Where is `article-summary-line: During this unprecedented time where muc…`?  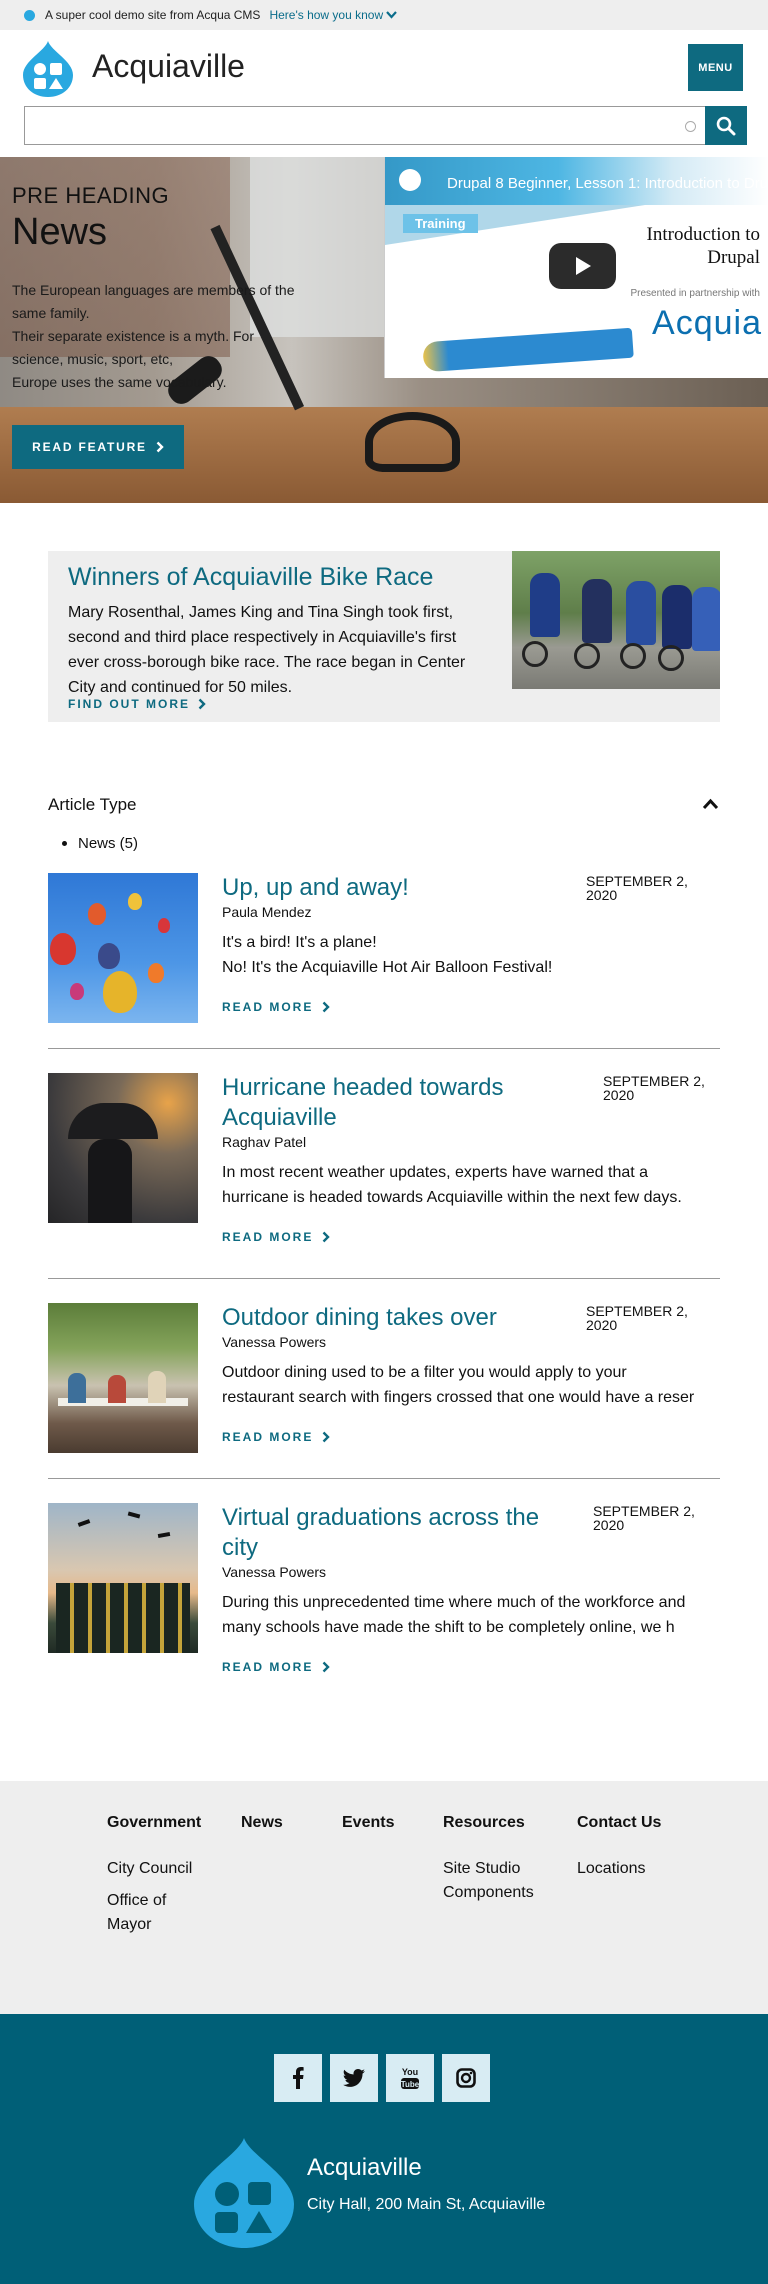
article-summary-line: During this unprecedented time where muc… is located at coordinates (454, 1602).